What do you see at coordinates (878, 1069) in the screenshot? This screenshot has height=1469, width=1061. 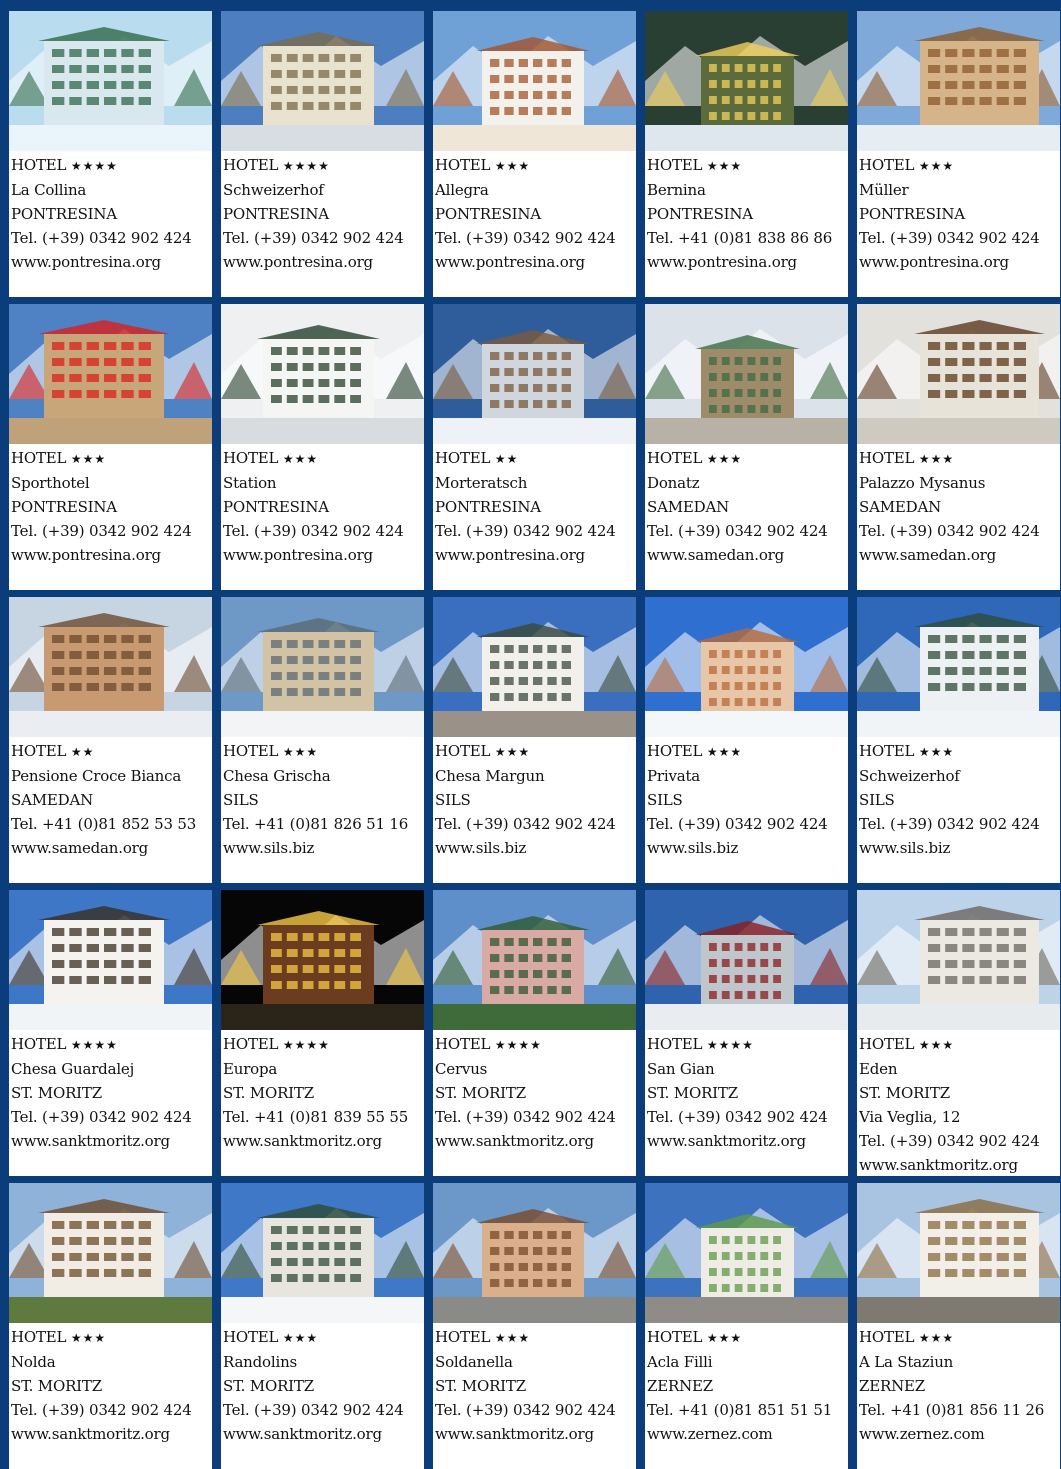 I see `hotel-name: Eden` at bounding box center [878, 1069].